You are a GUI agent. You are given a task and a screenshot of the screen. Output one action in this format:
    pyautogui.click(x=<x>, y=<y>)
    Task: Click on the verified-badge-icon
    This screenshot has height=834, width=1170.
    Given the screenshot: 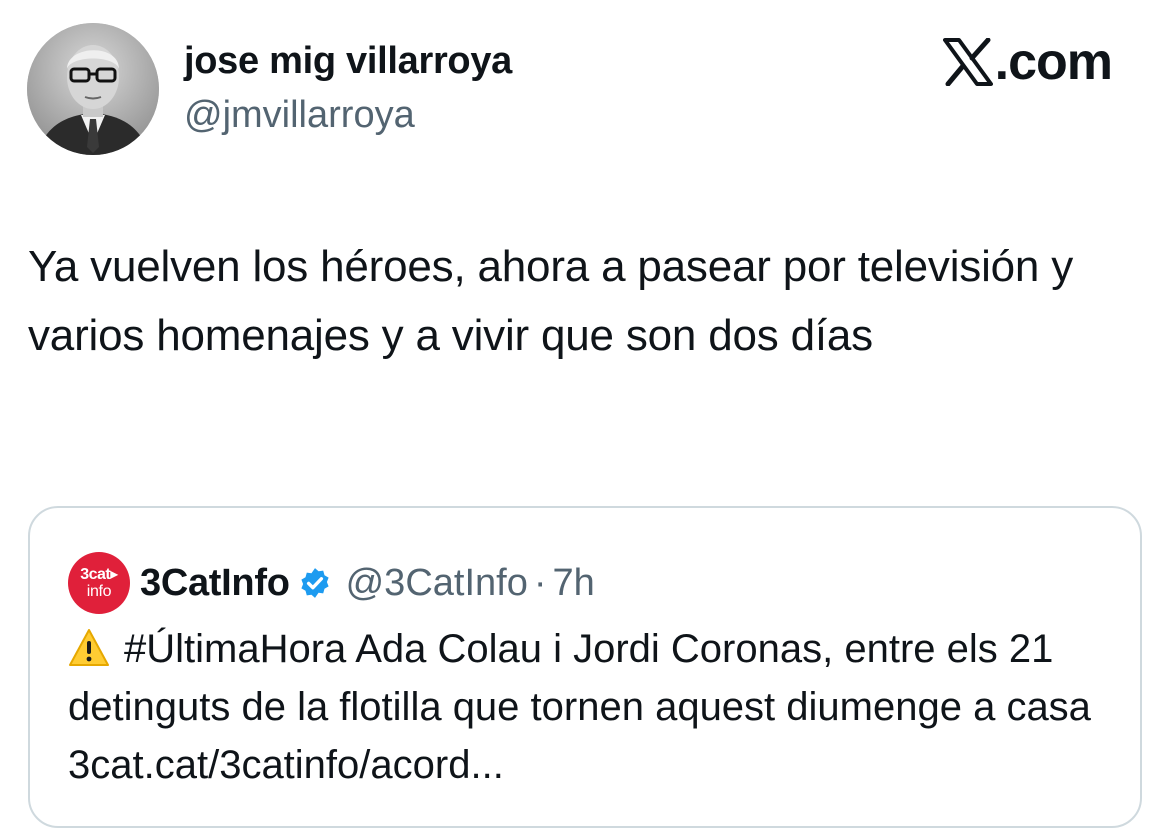 What is the action you would take?
    pyautogui.click(x=315, y=583)
    